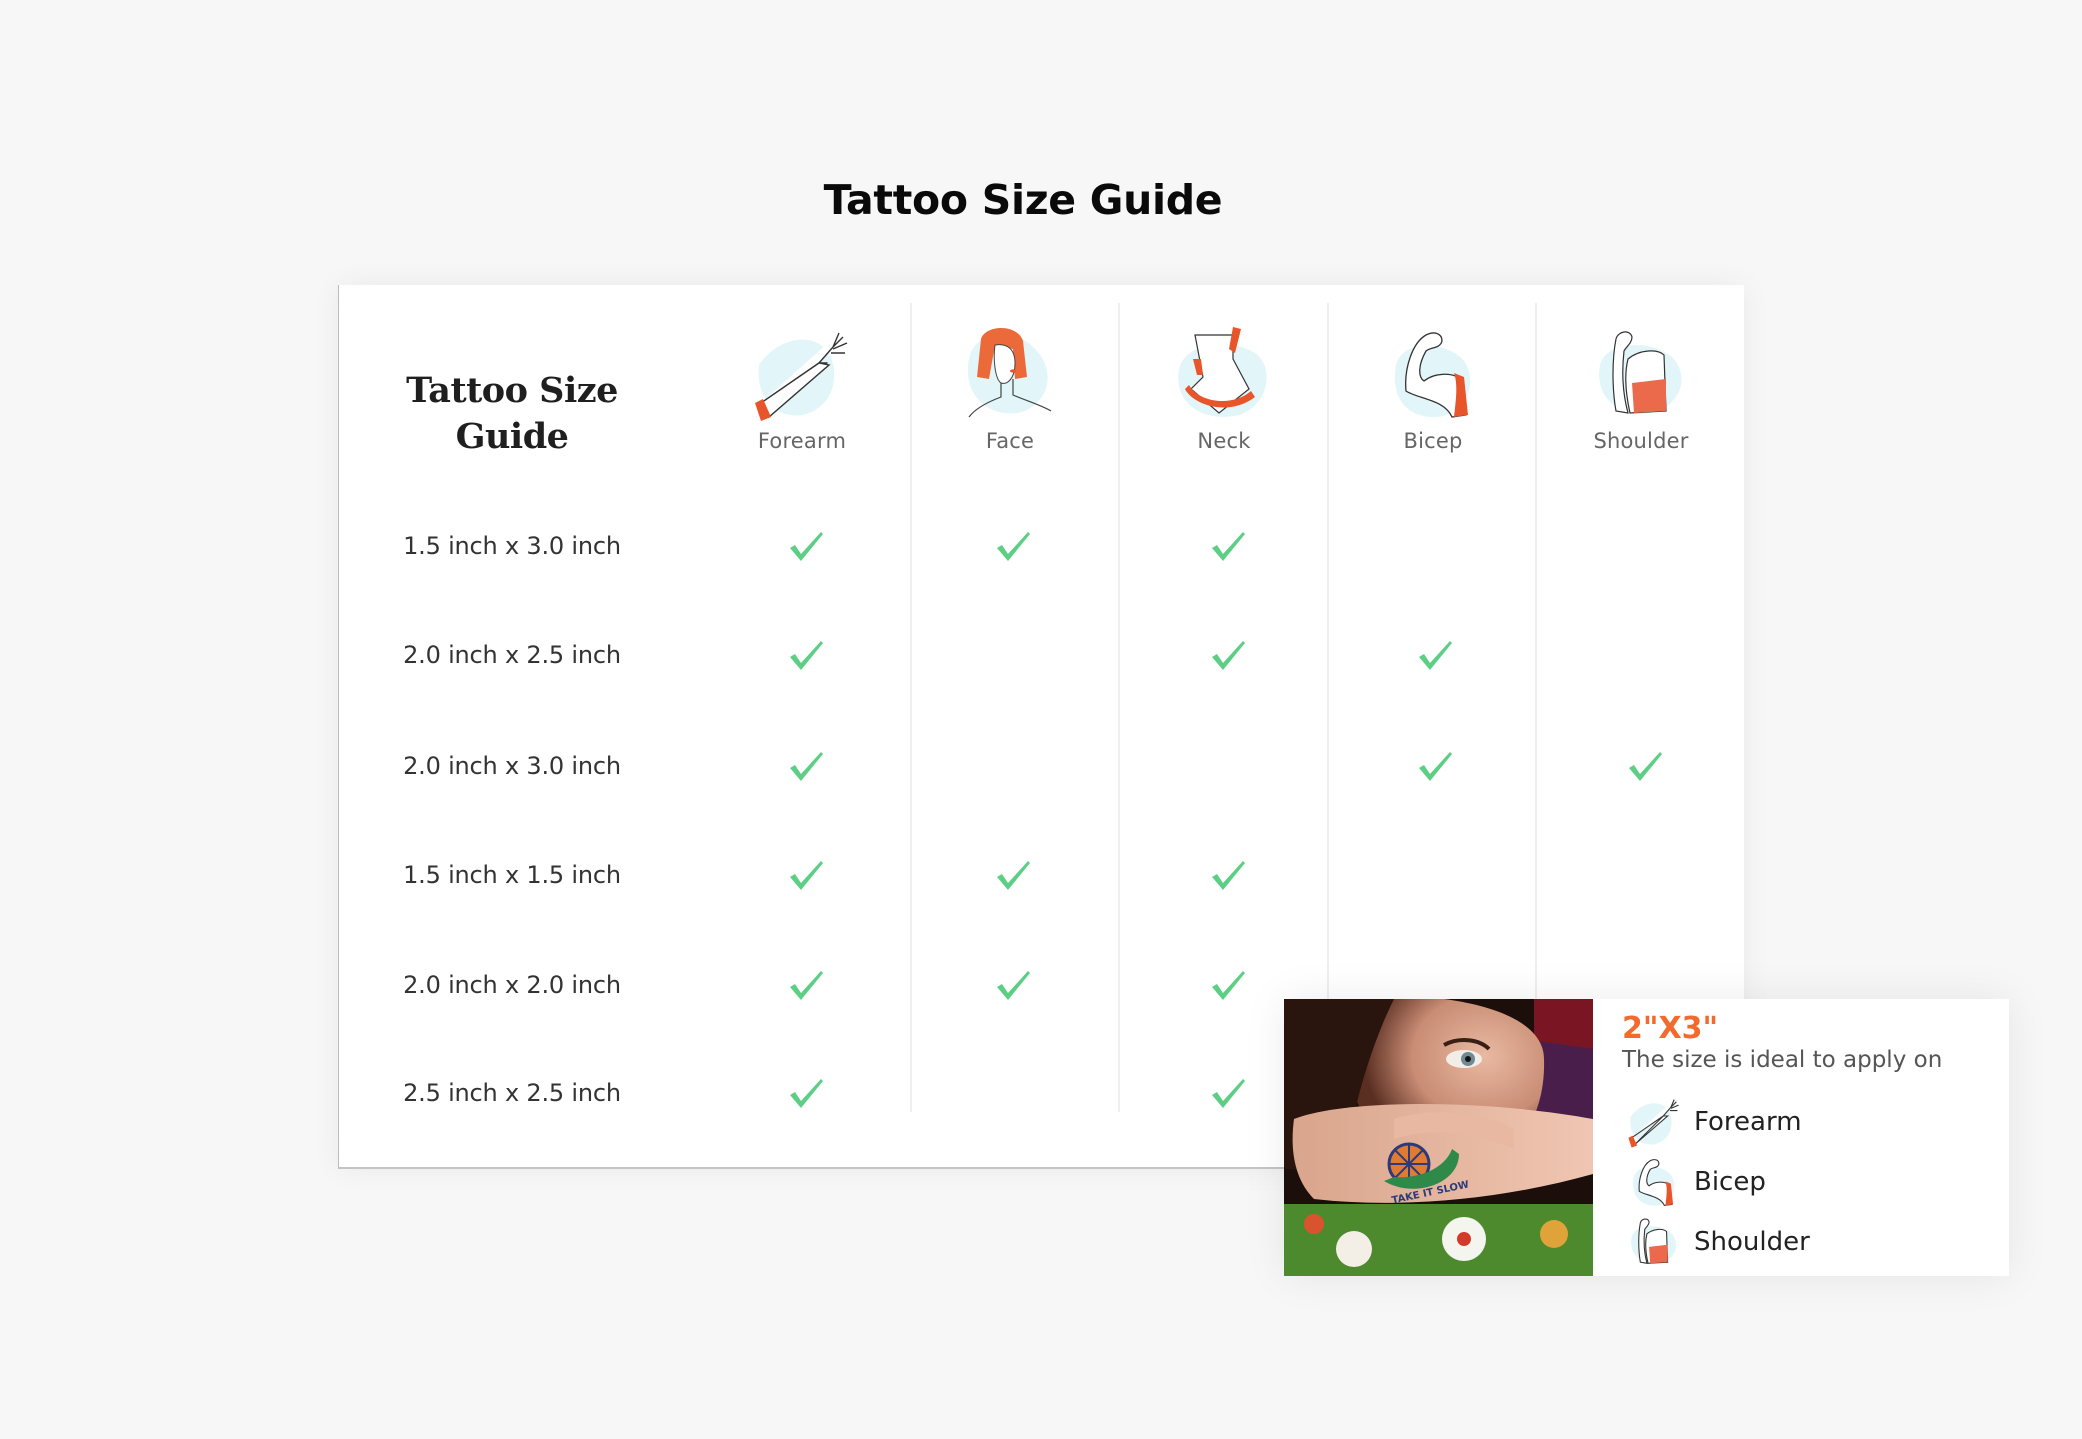 The image size is (2082, 1439). What do you see at coordinates (1222, 372) in the screenshot?
I see `neck-icon` at bounding box center [1222, 372].